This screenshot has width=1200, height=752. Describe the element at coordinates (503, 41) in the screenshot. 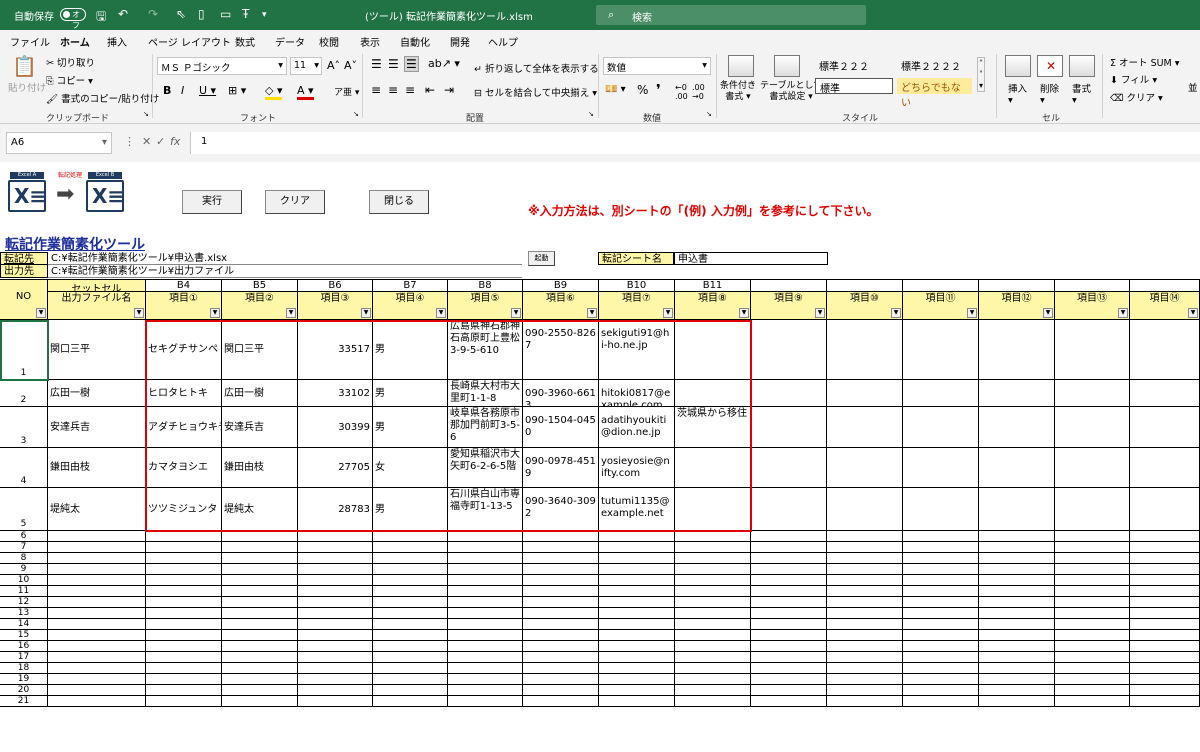

I see `tab-help: ヘルプ` at that location.